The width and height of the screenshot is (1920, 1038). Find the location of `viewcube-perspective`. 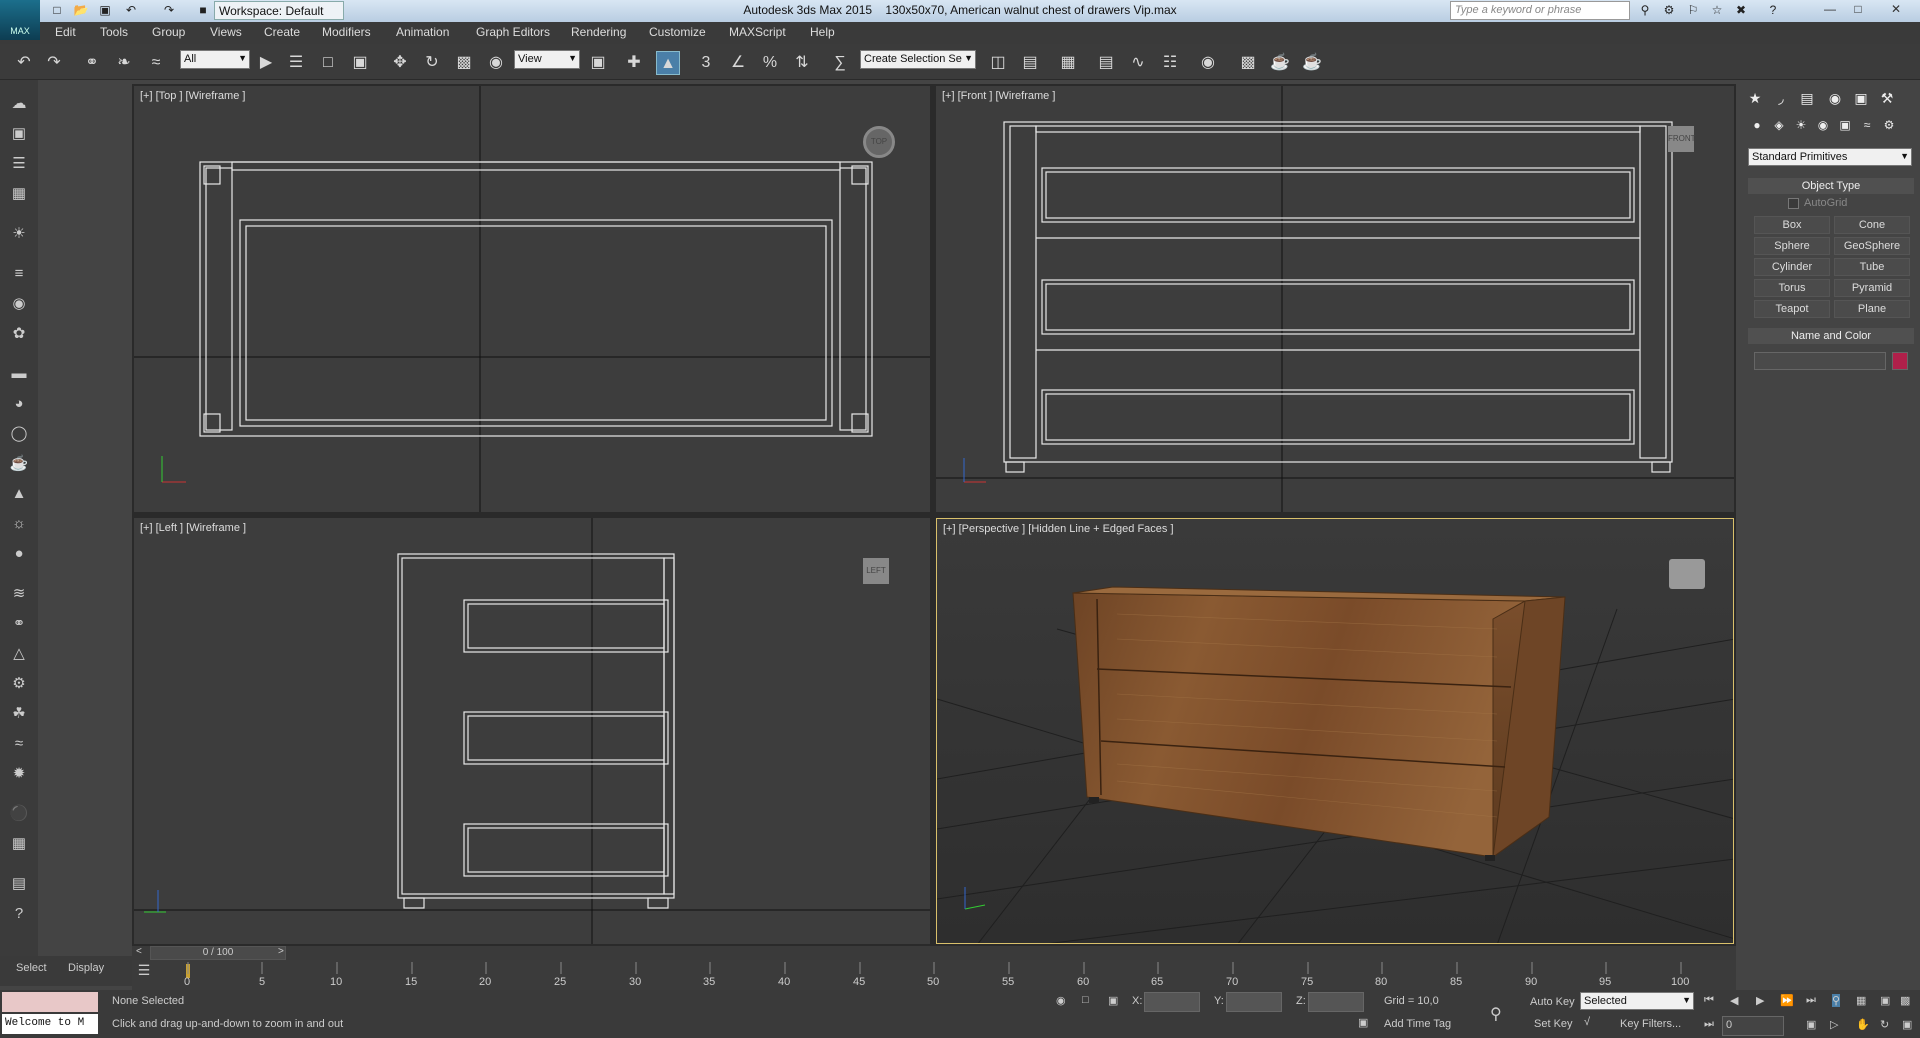

viewcube-perspective is located at coordinates (1687, 574).